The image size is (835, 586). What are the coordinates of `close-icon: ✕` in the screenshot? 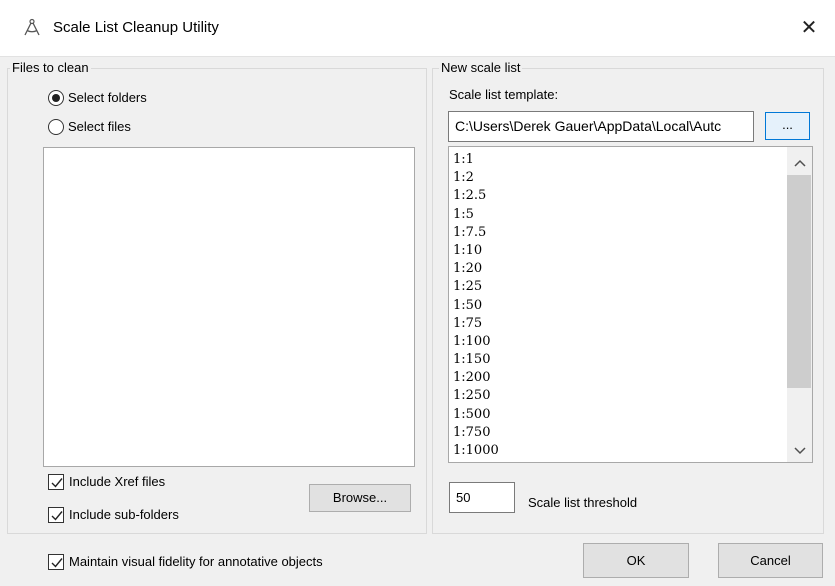 It's located at (809, 28).